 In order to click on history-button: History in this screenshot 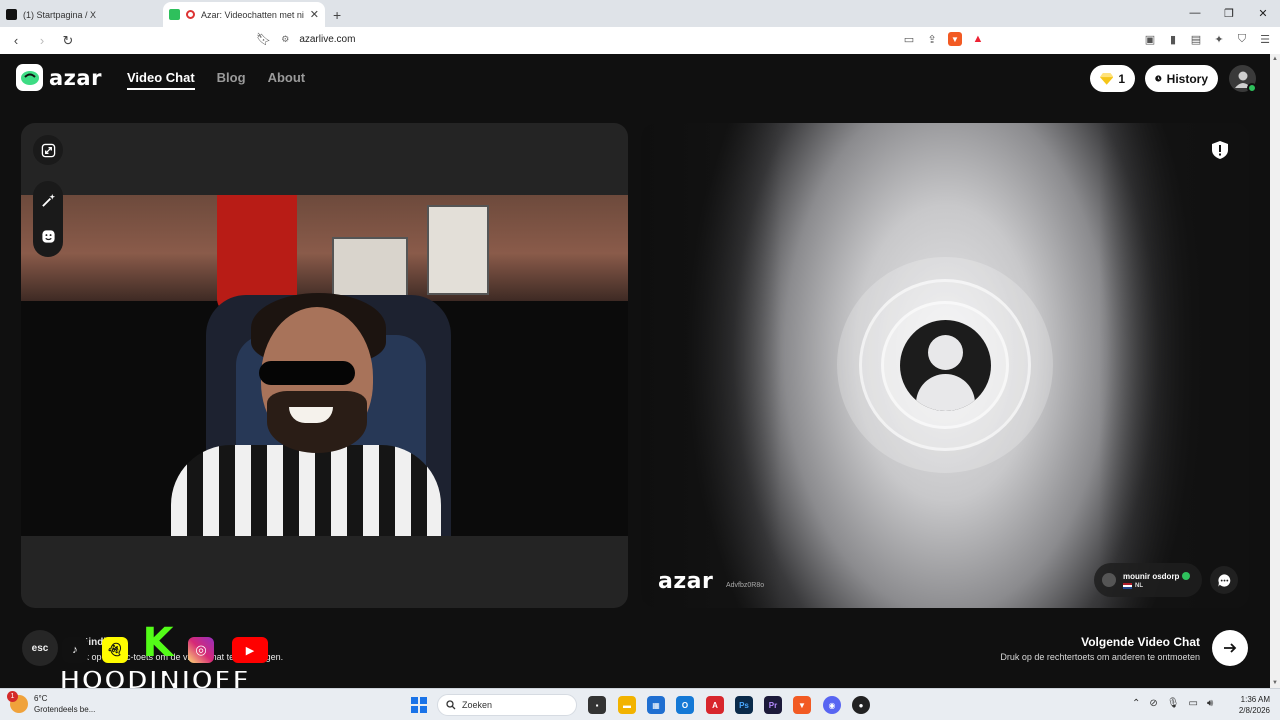, I will do `click(1181, 78)`.